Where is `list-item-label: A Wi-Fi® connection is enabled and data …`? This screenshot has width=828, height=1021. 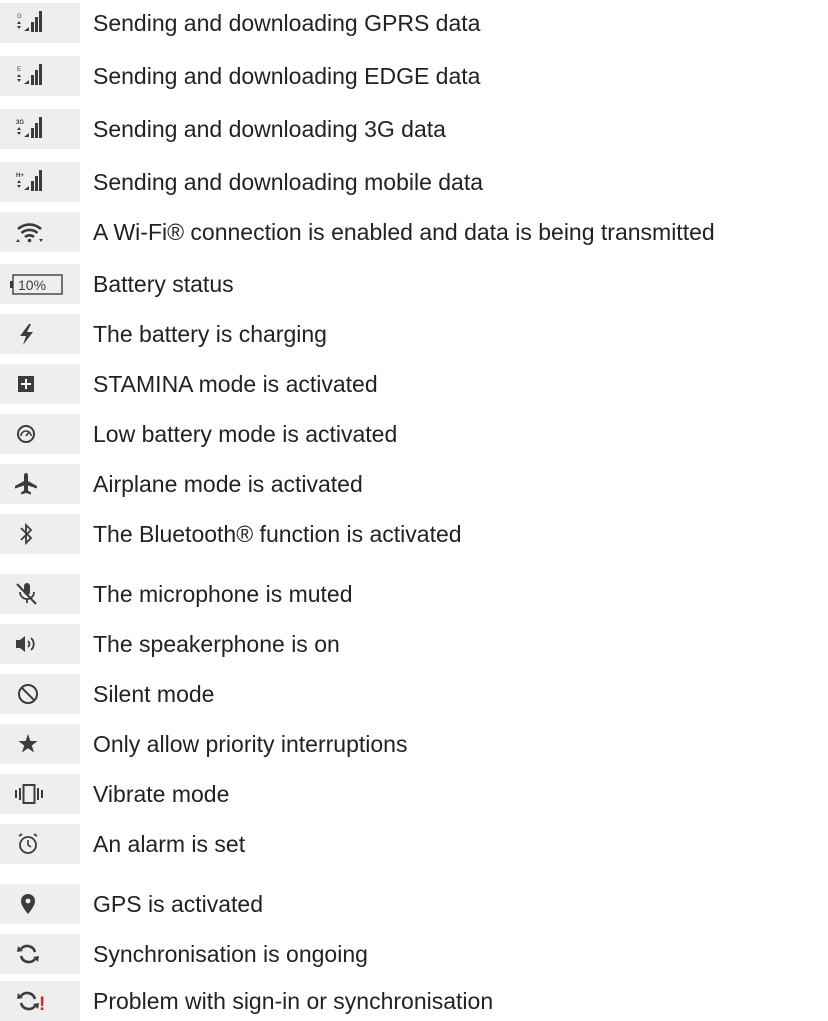
list-item-label: A Wi-Fi® connection is enabled and data … is located at coordinates (404, 232).